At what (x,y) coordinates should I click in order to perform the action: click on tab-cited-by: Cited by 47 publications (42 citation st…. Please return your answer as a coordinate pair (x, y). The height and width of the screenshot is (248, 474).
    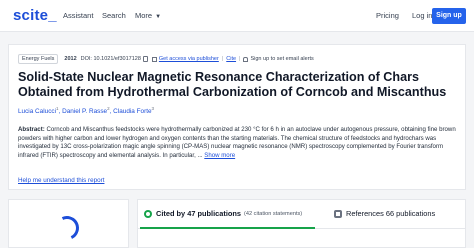
    Looking at the image, I should click on (223, 213).